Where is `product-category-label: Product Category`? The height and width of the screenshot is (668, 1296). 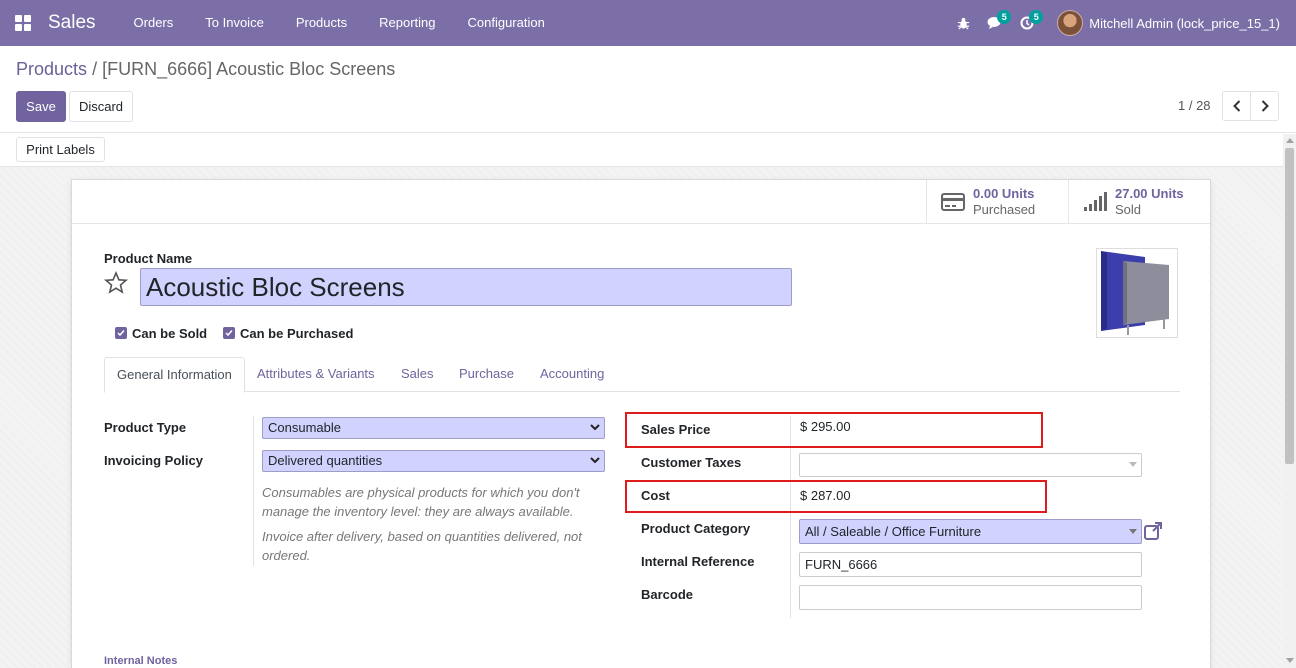 product-category-label: Product Category is located at coordinates (696, 528).